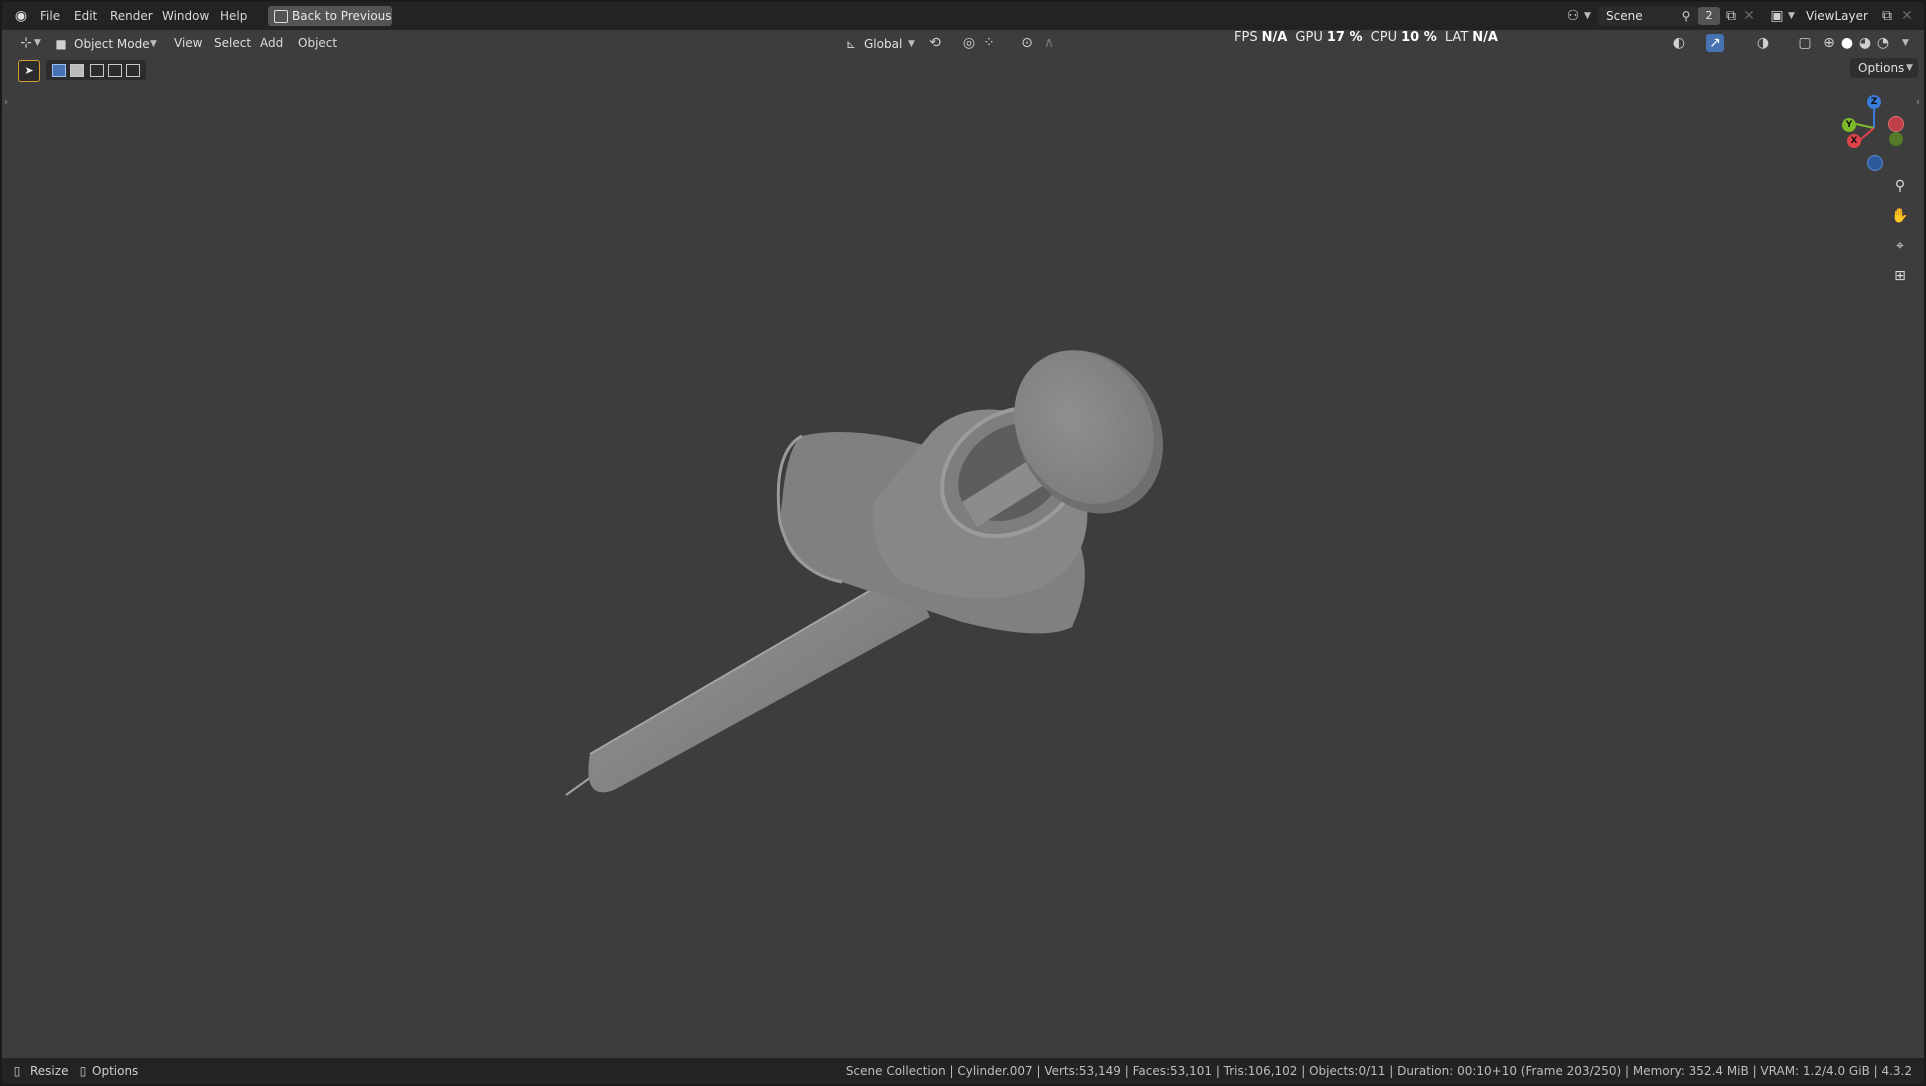 Image resolution: width=1926 pixels, height=1086 pixels. I want to click on blender-logo-icon: ◉, so click(21, 16).